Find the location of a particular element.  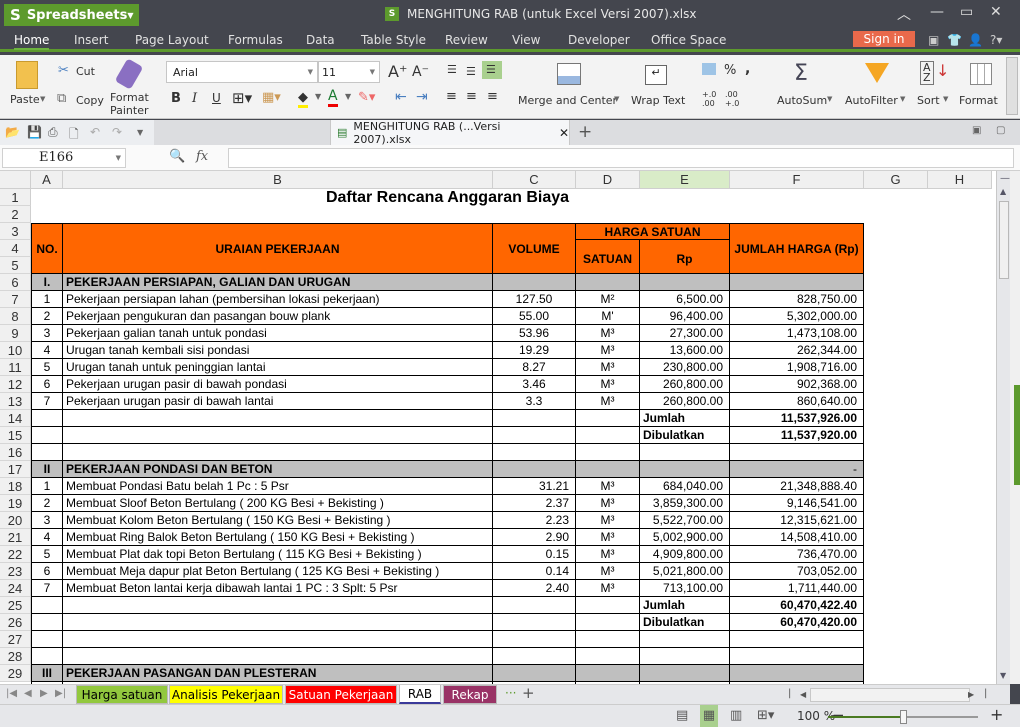

item-total: 736,470.00 is located at coordinates (797, 554).